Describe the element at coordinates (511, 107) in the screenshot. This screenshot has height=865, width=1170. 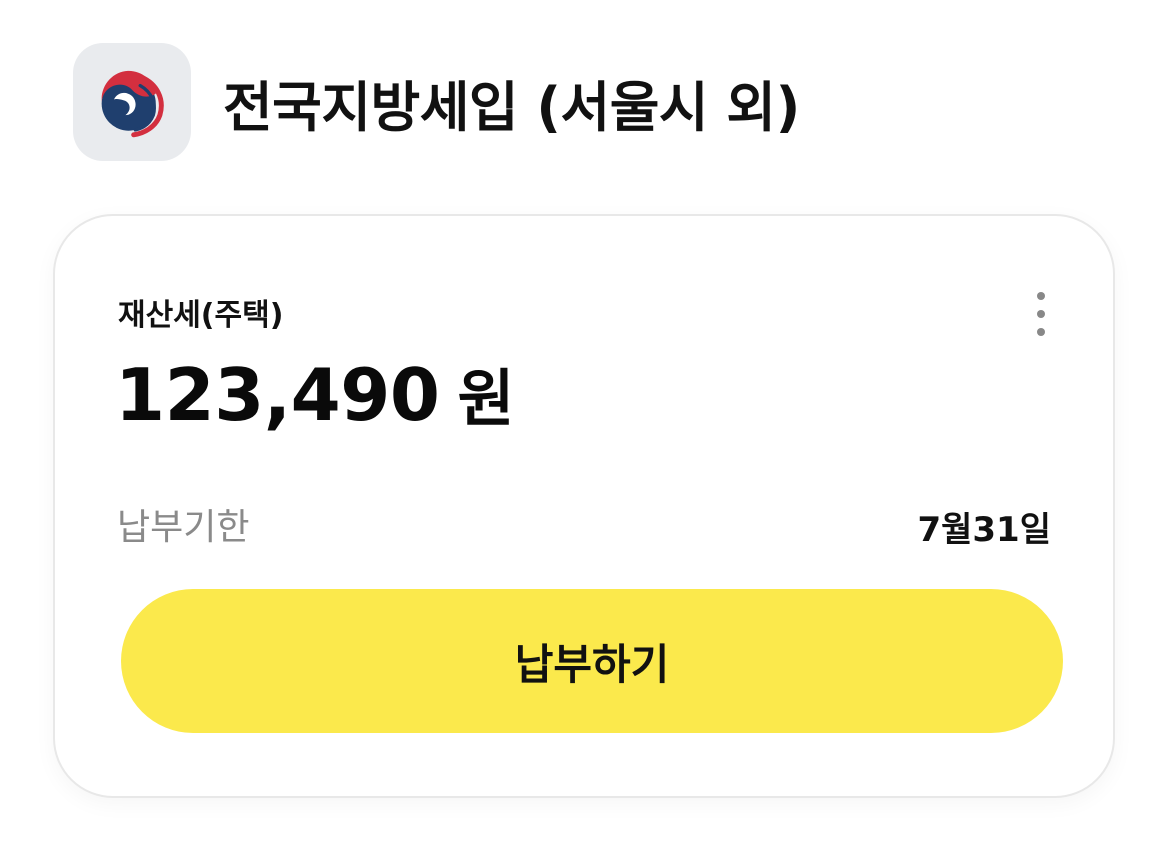
I see `page-title: 전국지방세입 (서울시 외)` at that location.